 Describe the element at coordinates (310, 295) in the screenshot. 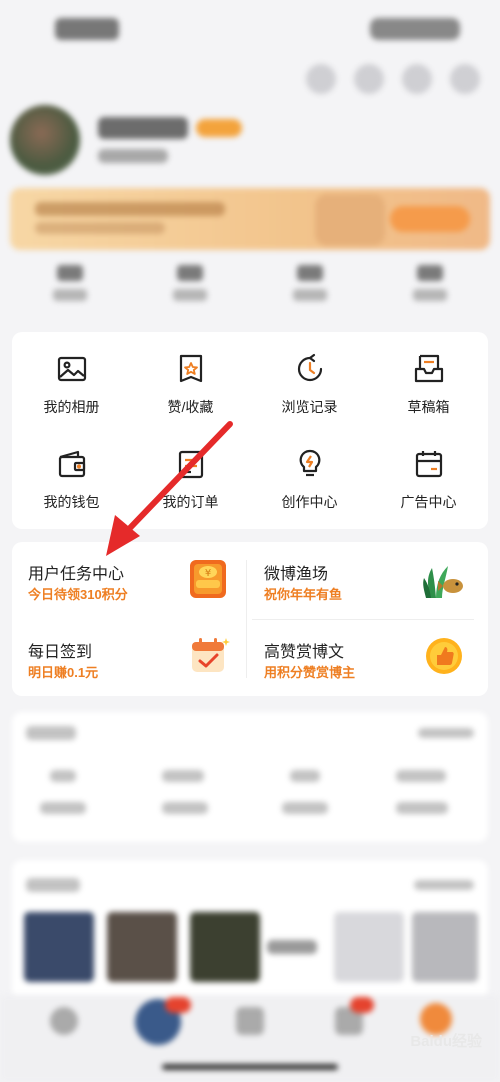

I see `stat-followers` at that location.